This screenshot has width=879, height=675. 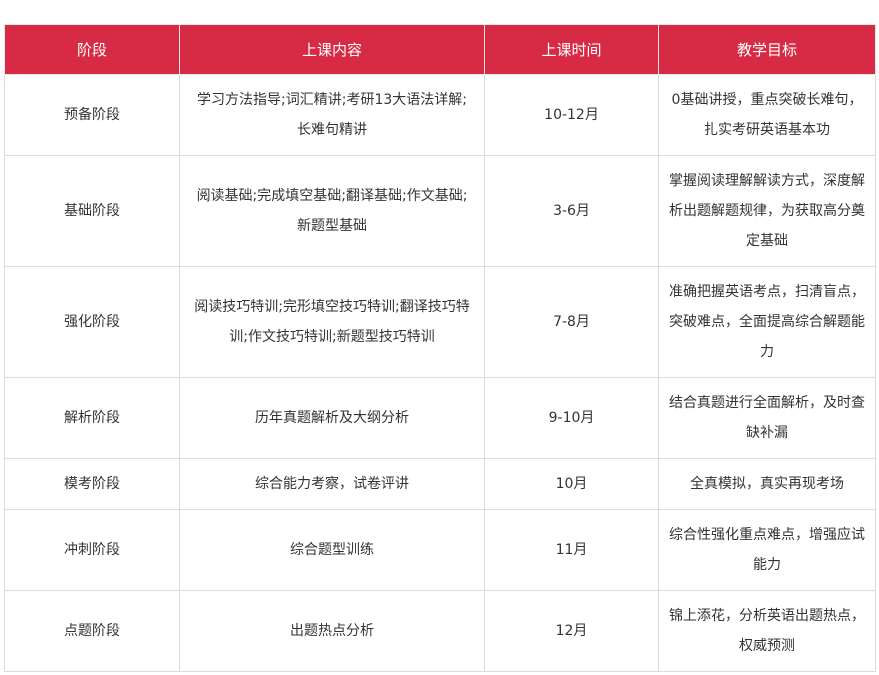 What do you see at coordinates (767, 115) in the screenshot?
I see `goal-cell: 0基础讲授，重点突破长难句，扎实考研英语基本功` at bounding box center [767, 115].